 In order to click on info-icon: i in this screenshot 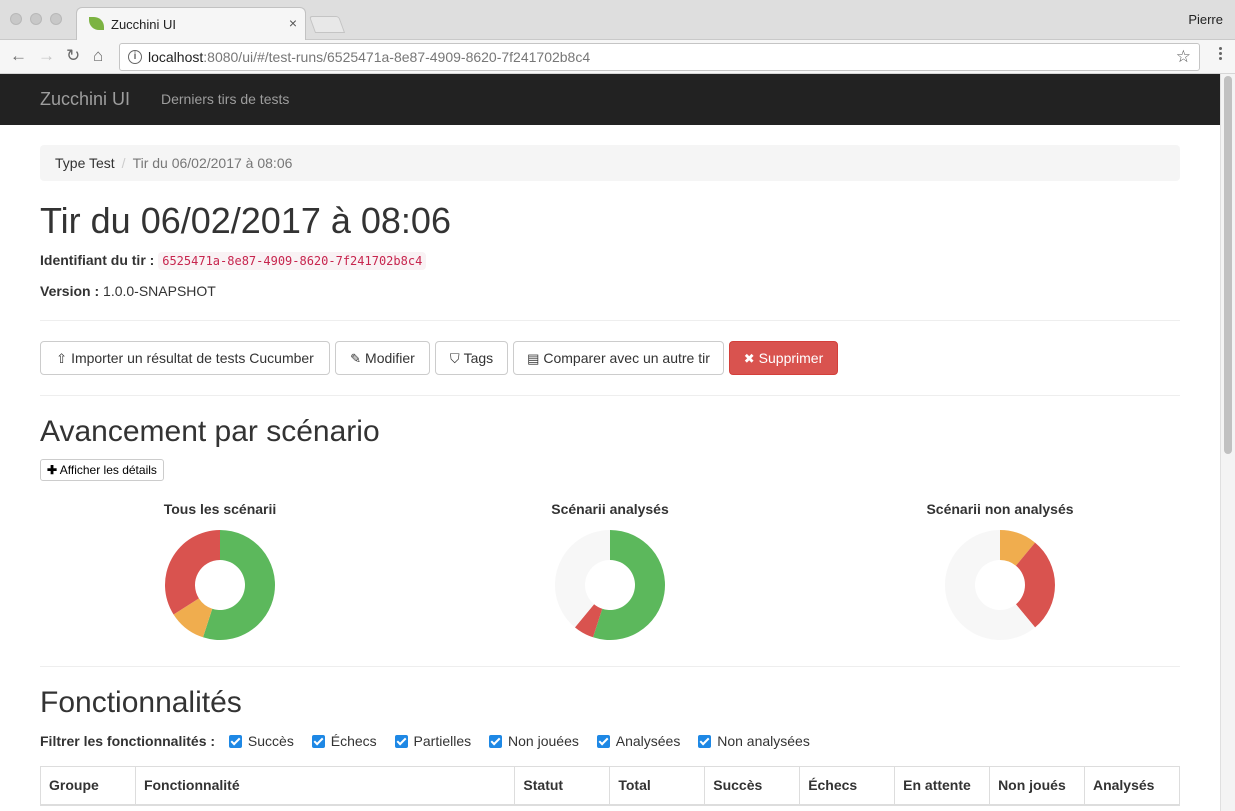, I will do `click(135, 57)`.